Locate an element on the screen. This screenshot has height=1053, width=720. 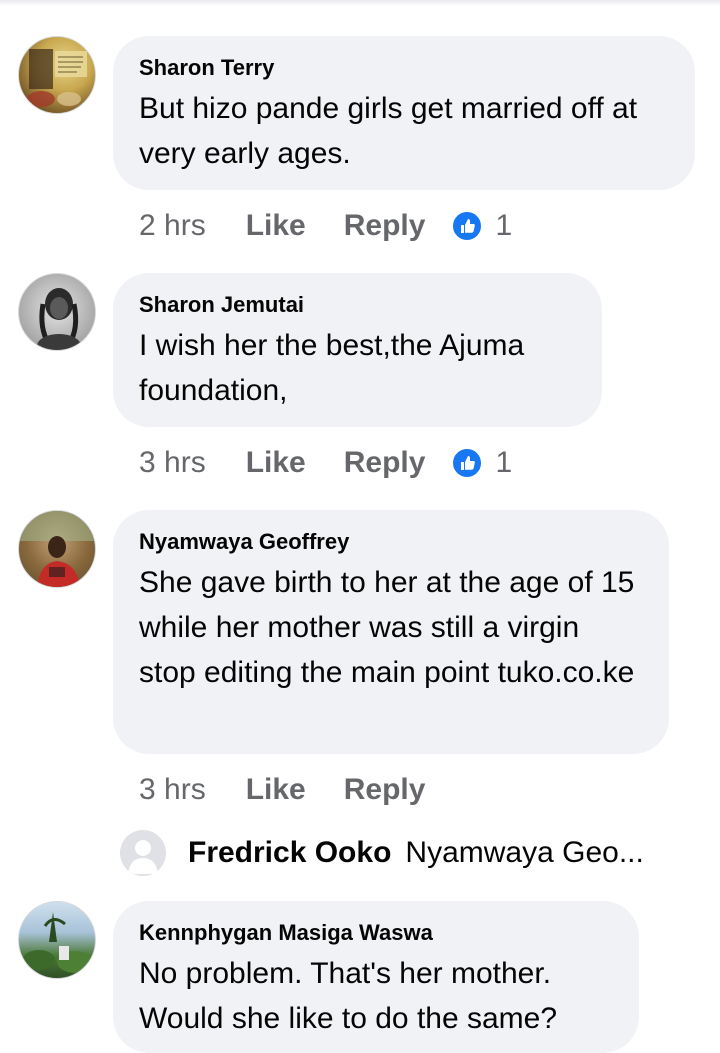
top-divider is located at coordinates (360, 3).